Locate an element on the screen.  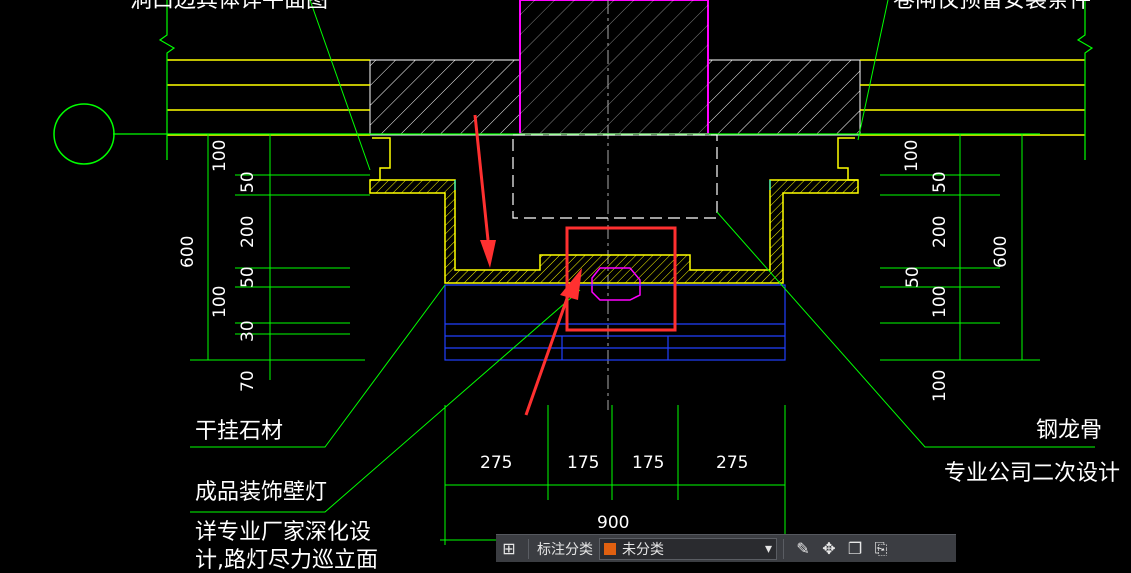
cyan-lines is located at coordinates (612, 185).